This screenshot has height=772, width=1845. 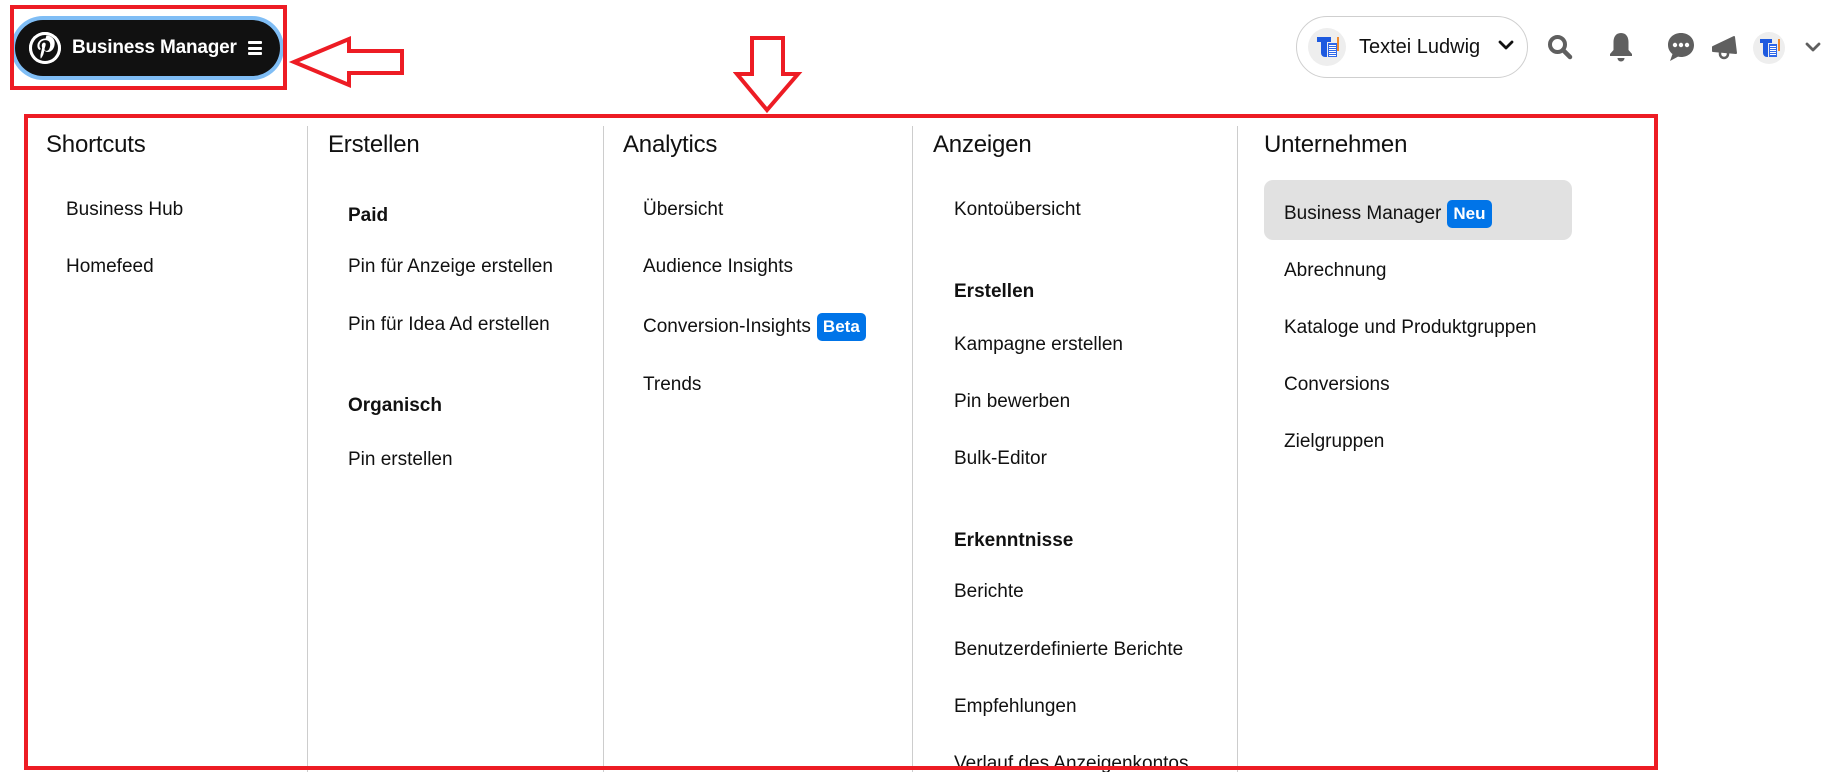 I want to click on column-title-shortcuts: Shortcuts, so click(x=96, y=144).